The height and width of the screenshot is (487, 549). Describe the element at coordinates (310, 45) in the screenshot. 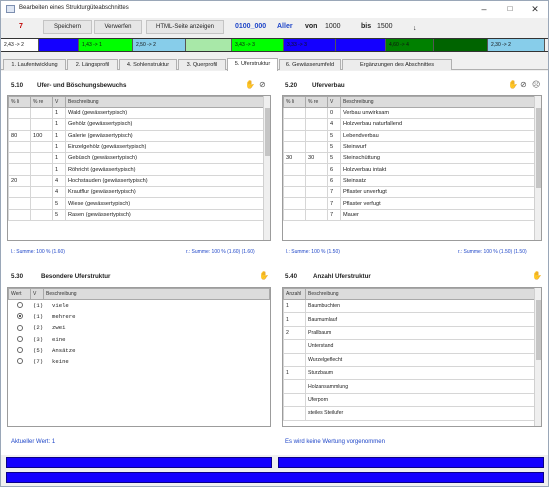

I see `section-segment: 3,33 -> 3` at that location.